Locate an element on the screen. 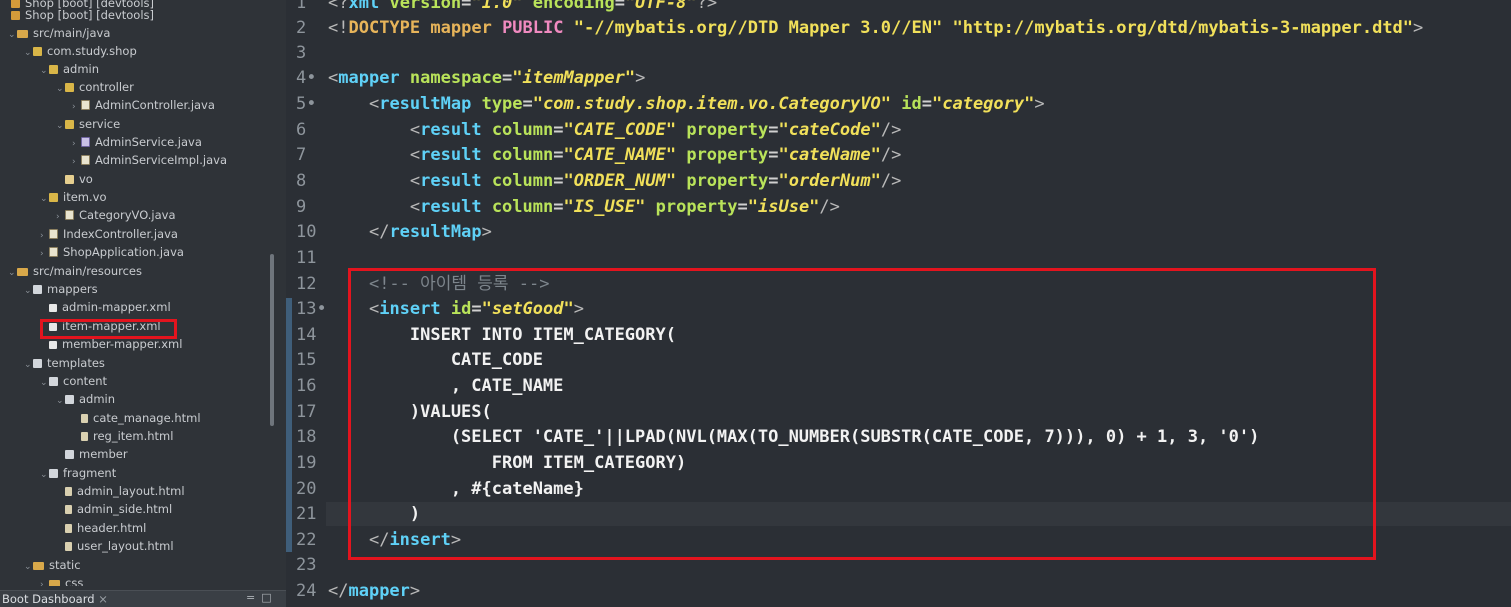 Image resolution: width=1511 pixels, height=607 pixels. tree-item: › ShopApplication.java is located at coordinates (112, 252).